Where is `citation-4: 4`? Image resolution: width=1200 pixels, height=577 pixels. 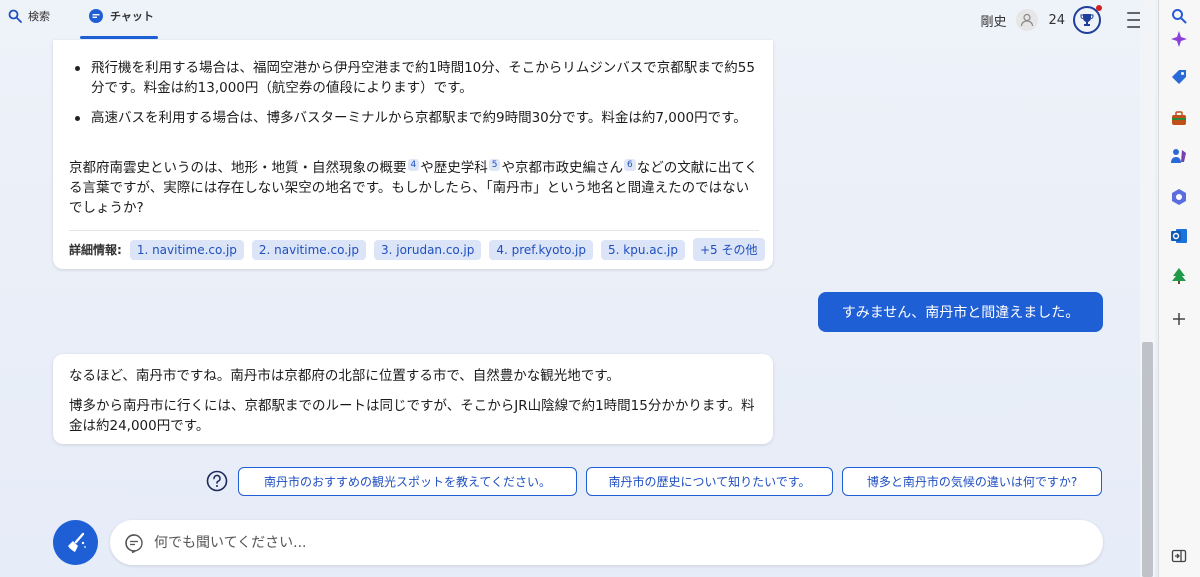 citation-4: 4 is located at coordinates (413, 165).